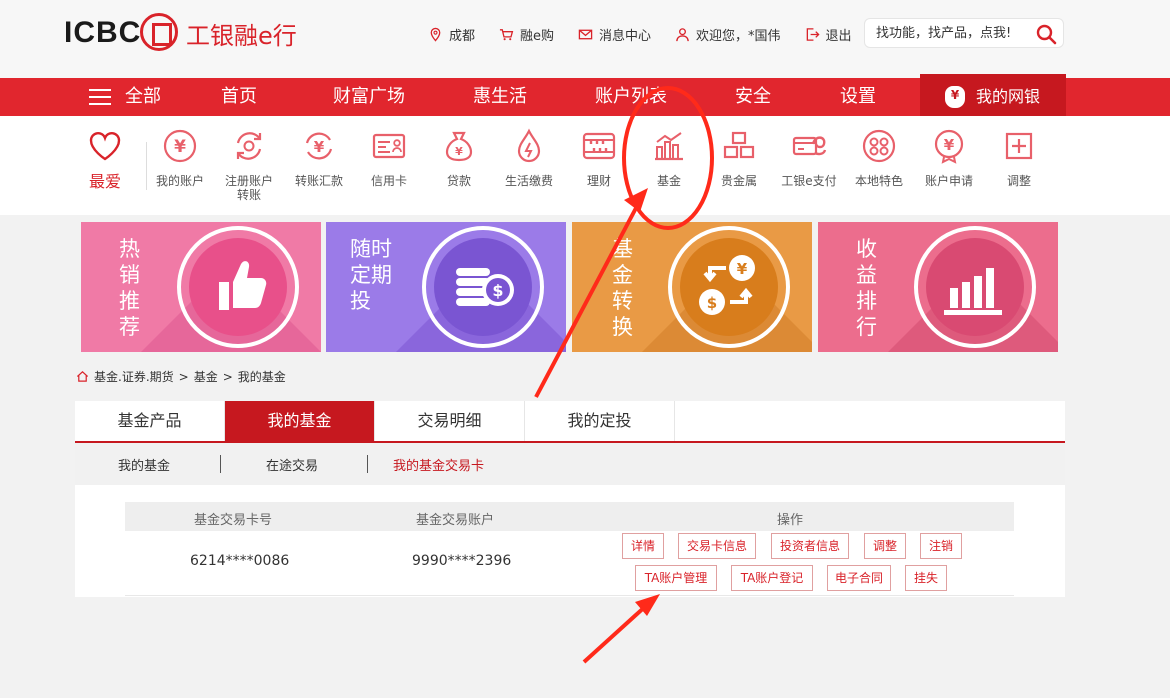 This screenshot has height=698, width=1170. Describe the element at coordinates (739, 145) in the screenshot. I see `gold-icon` at that location.